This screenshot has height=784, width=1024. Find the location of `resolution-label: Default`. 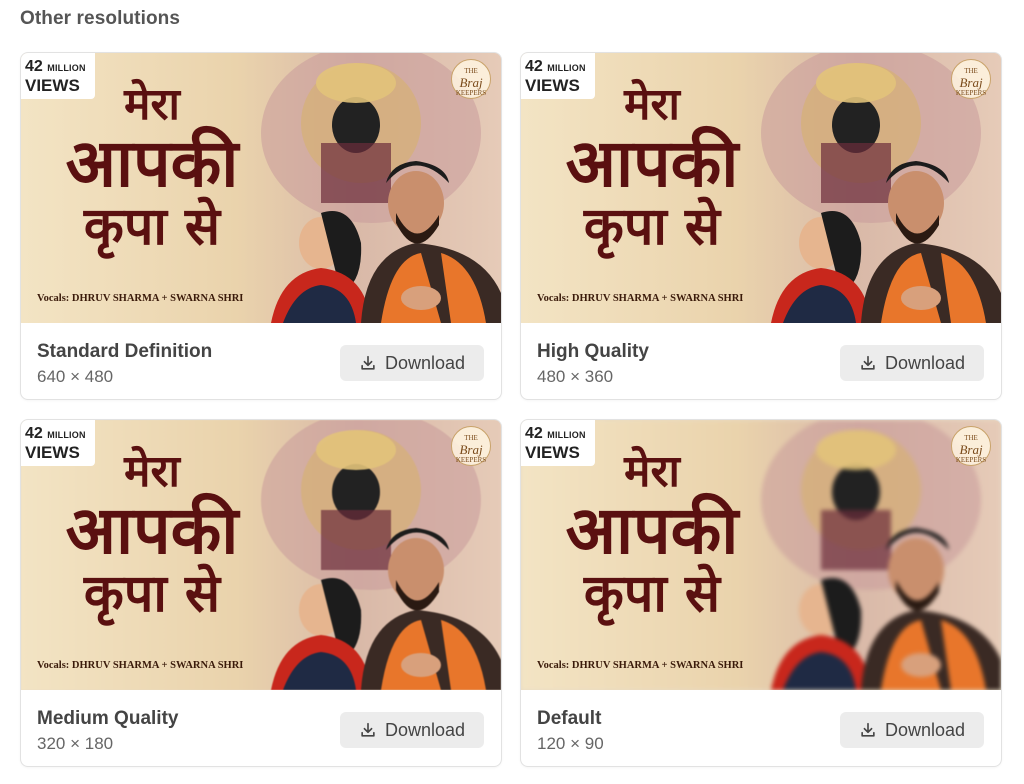

resolution-label: Default is located at coordinates (569, 718).